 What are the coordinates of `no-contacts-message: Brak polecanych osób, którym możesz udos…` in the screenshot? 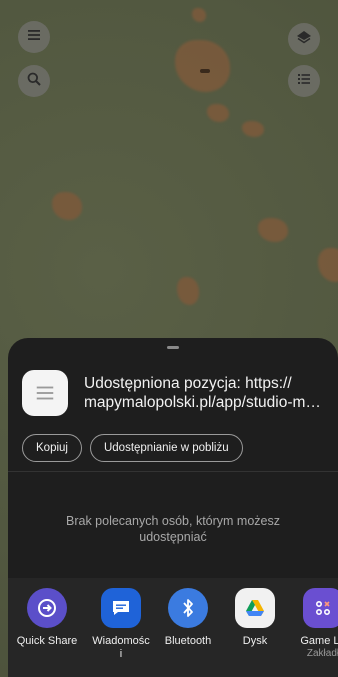 It's located at (173, 529).